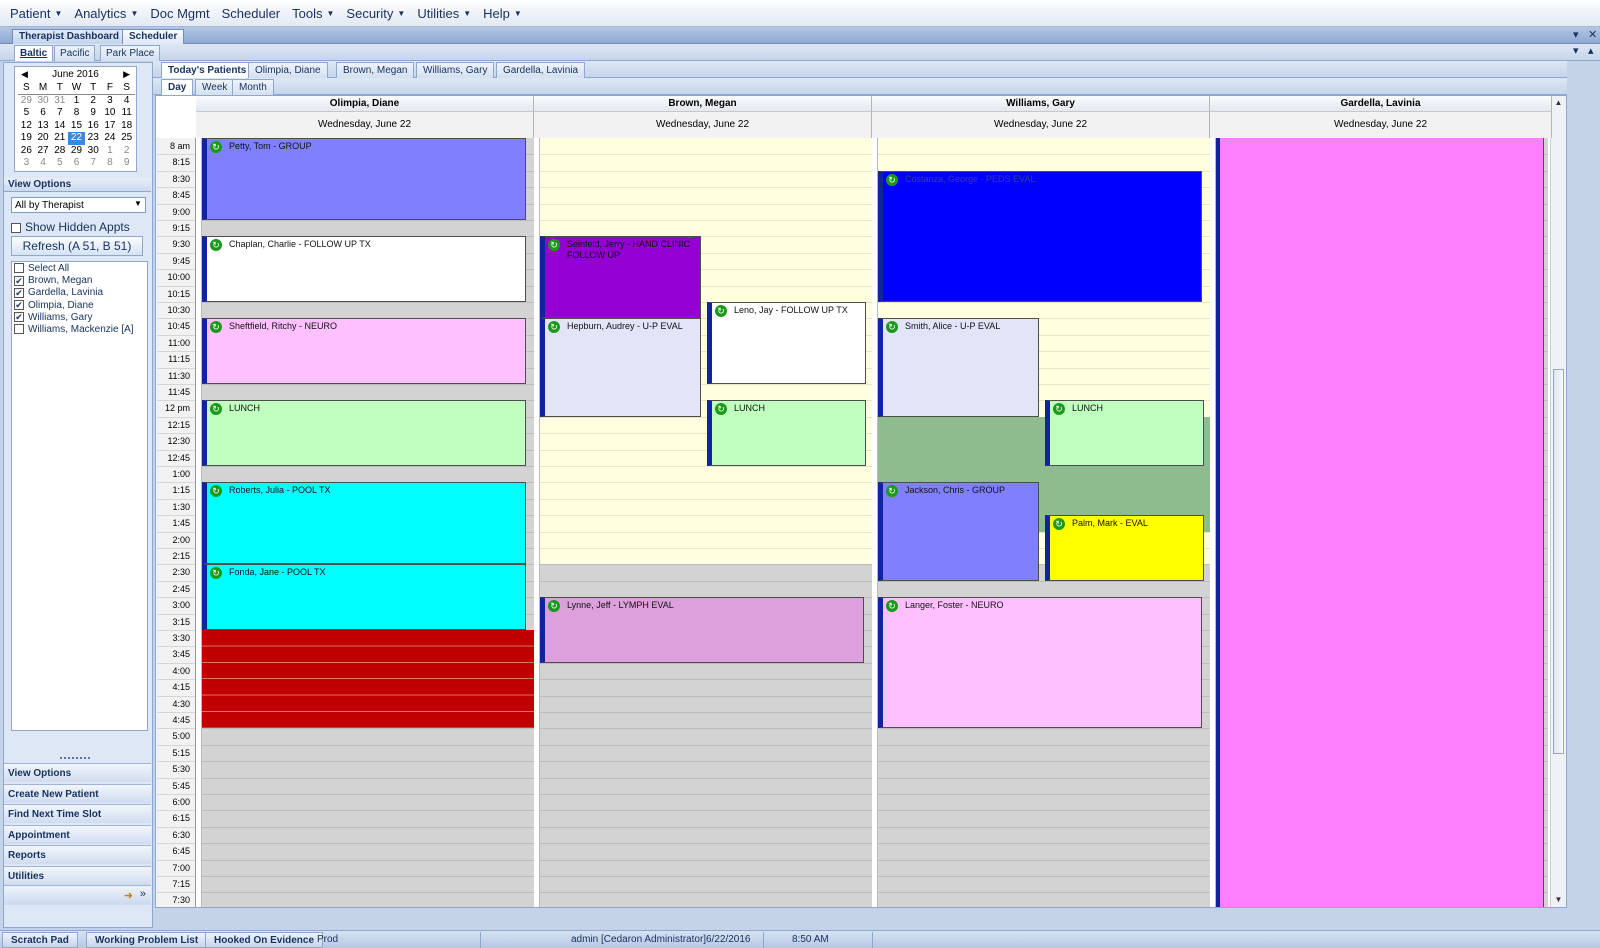 The width and height of the screenshot is (1600, 948). Describe the element at coordinates (75, 759) in the screenshot. I see `splitter-grip` at that location.